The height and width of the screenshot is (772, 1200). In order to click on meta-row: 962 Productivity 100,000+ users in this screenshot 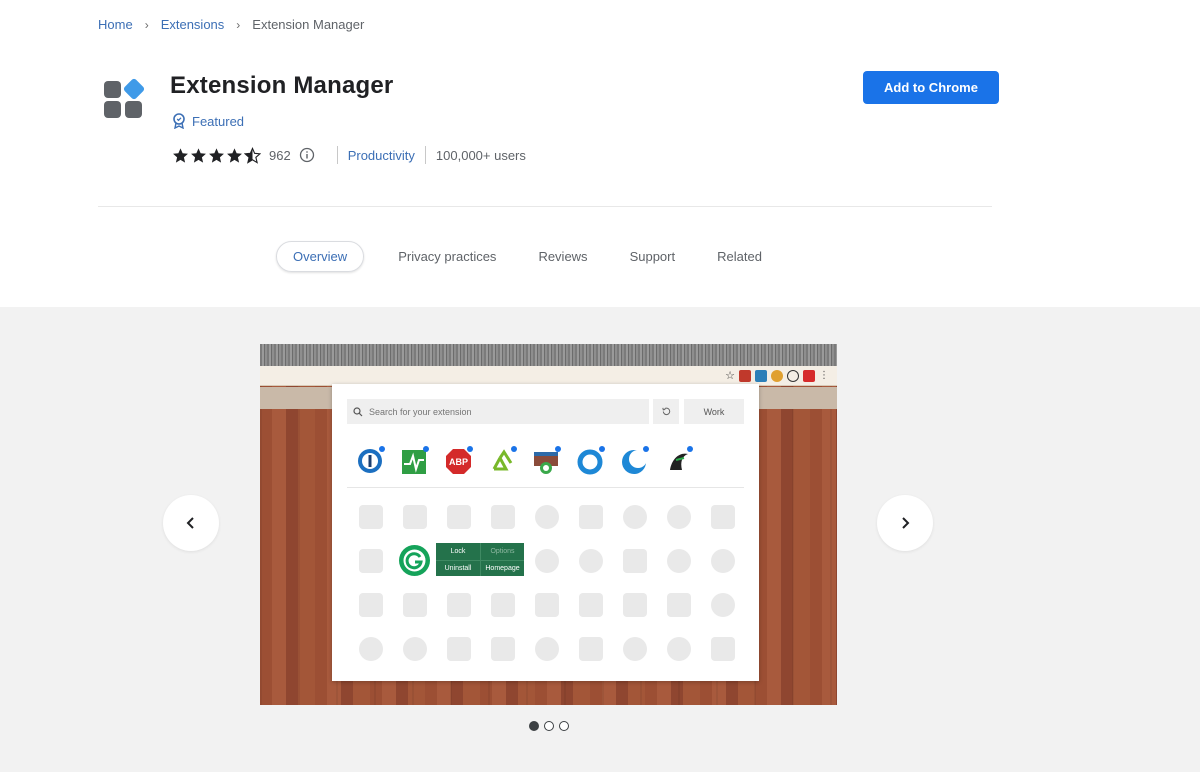, I will do `click(349, 155)`.